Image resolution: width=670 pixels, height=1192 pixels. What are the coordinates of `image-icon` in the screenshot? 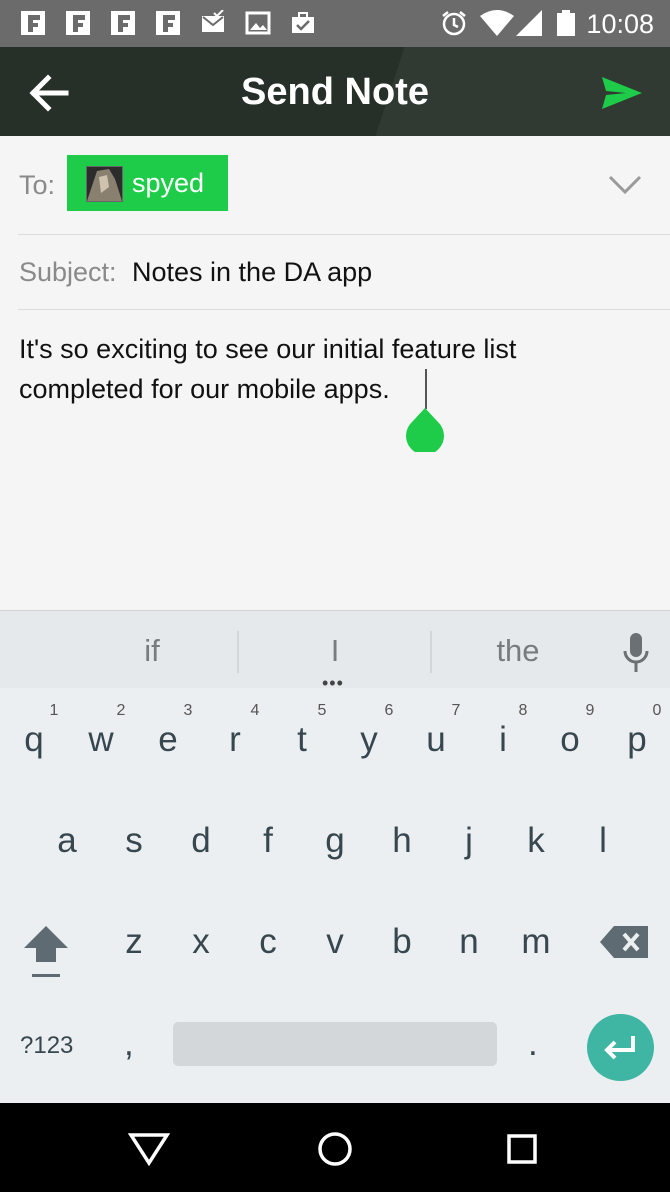 It's located at (258, 23).